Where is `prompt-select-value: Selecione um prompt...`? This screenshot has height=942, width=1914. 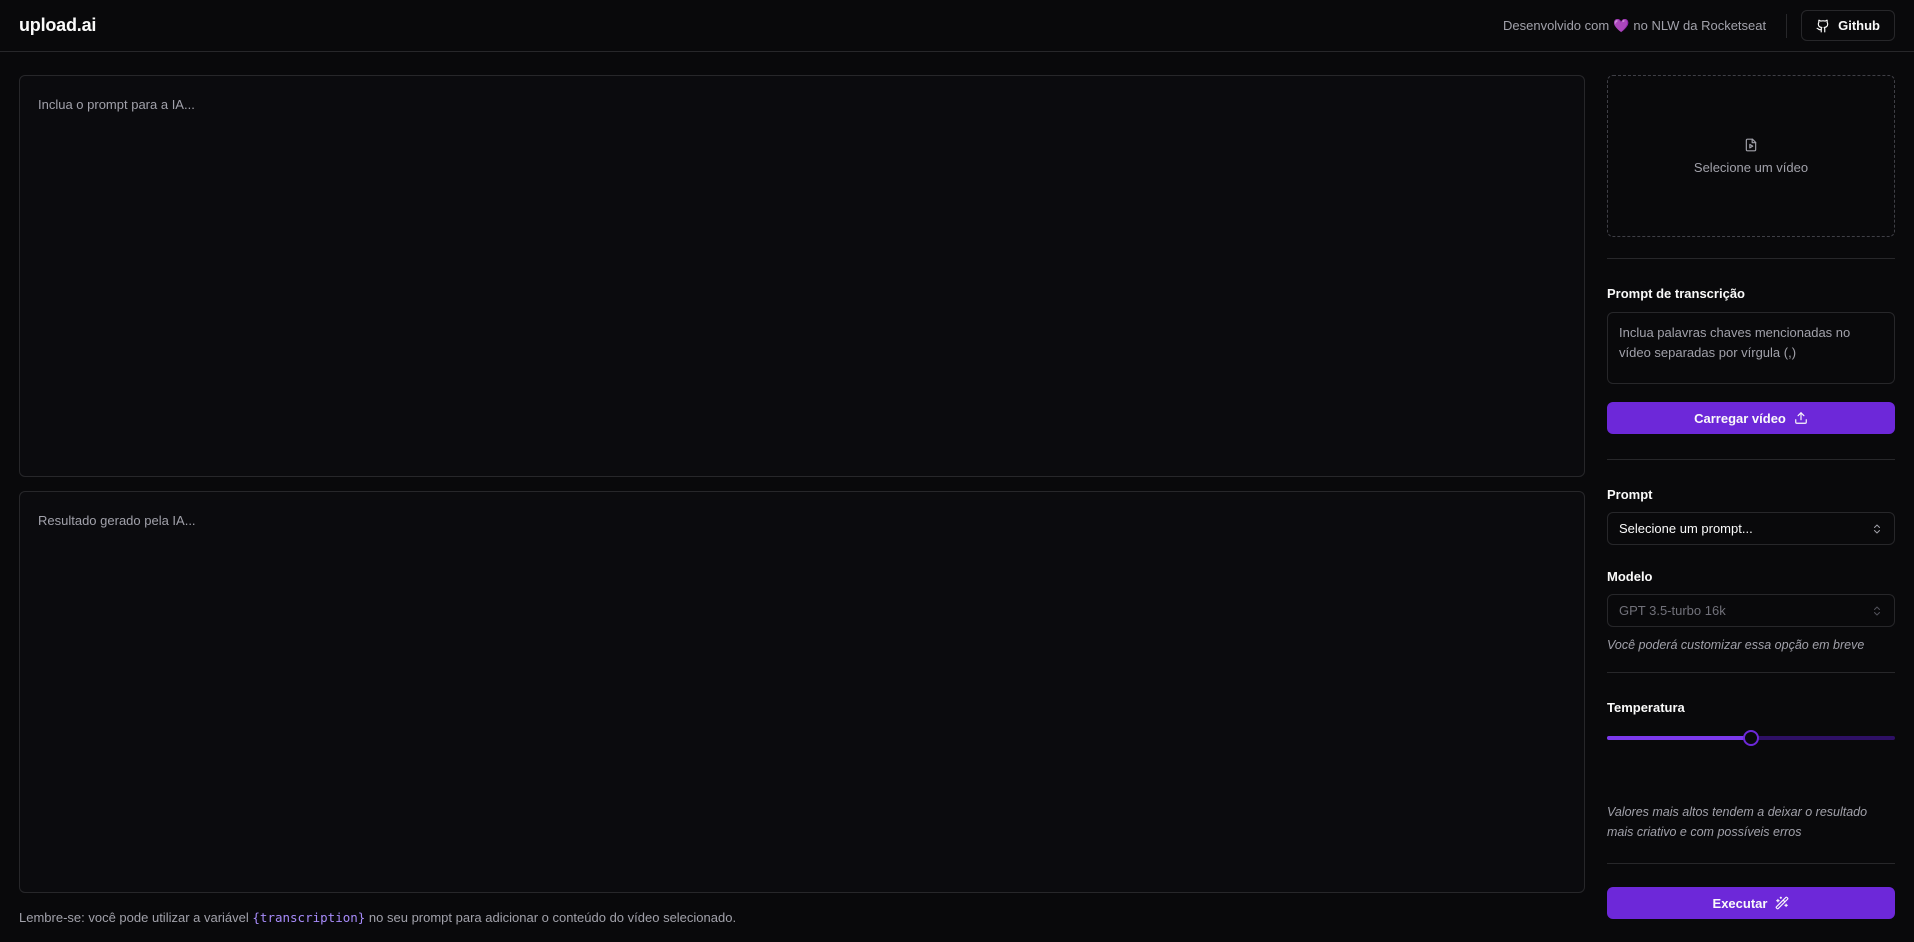 prompt-select-value: Selecione um prompt... is located at coordinates (1686, 528).